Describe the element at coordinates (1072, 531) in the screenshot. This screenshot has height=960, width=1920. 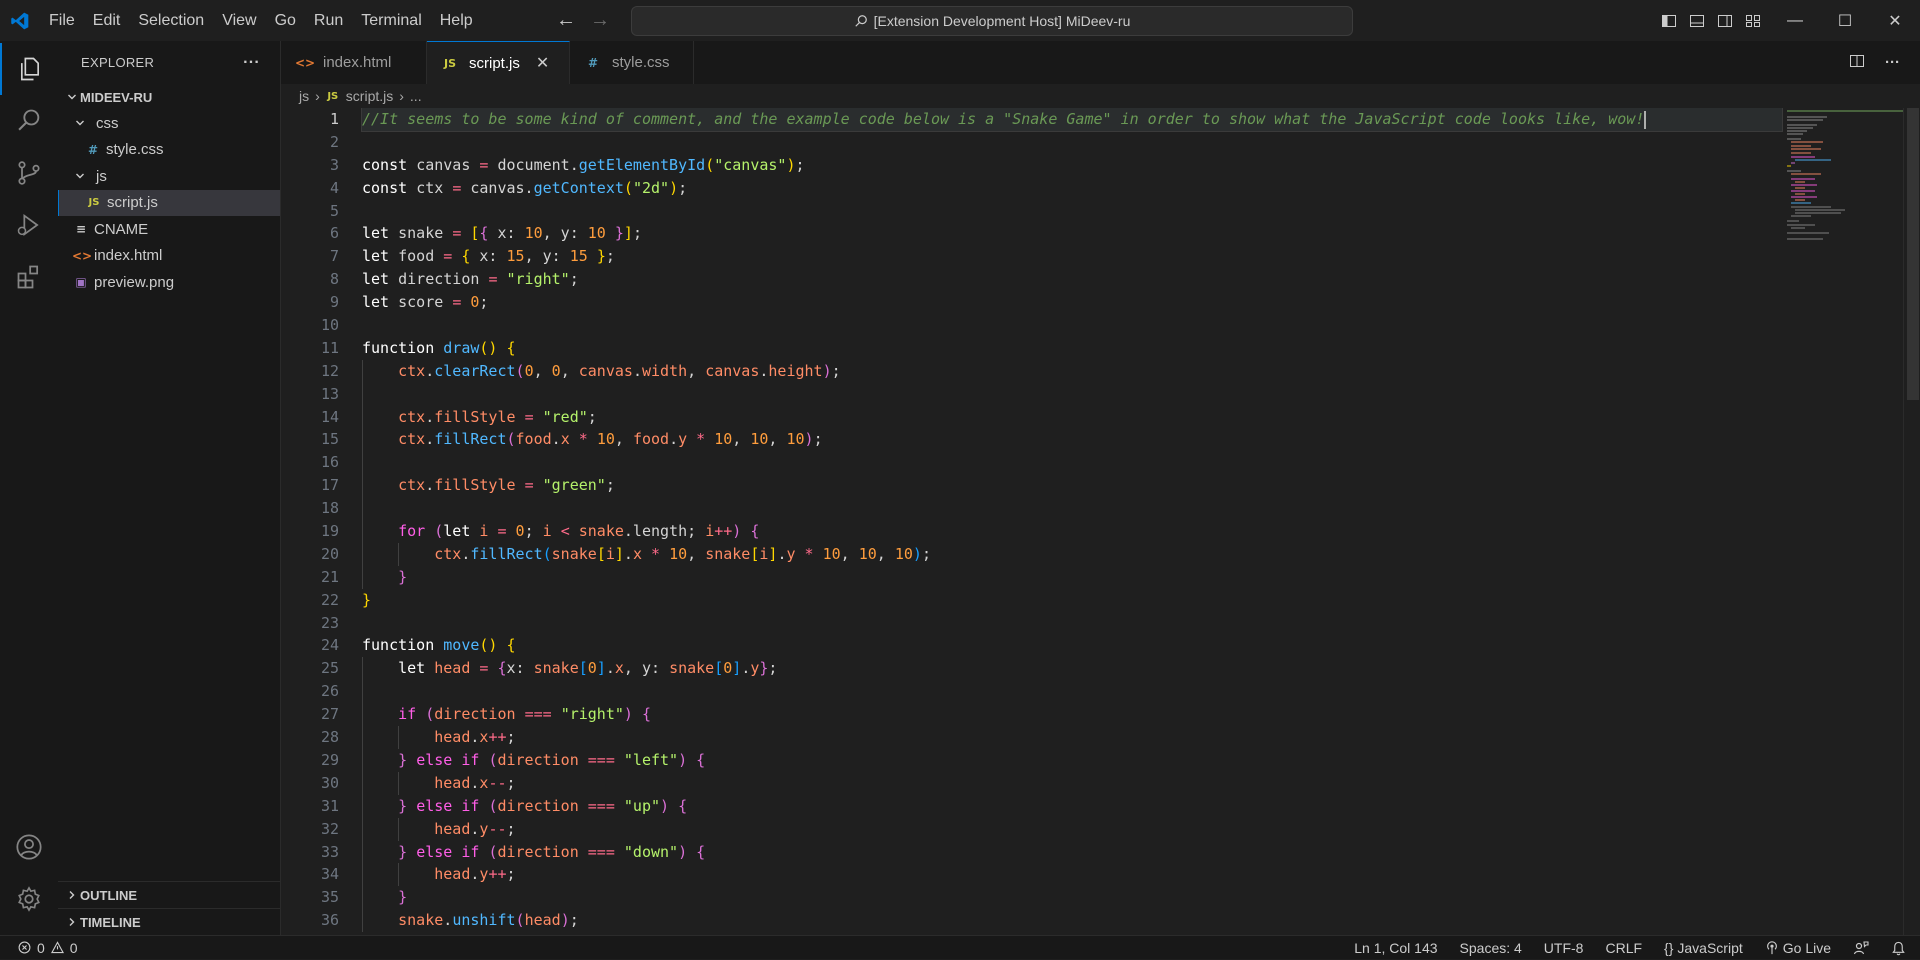
I see `code-line: for (let i = 0; i < snake.length; i++) {` at that location.